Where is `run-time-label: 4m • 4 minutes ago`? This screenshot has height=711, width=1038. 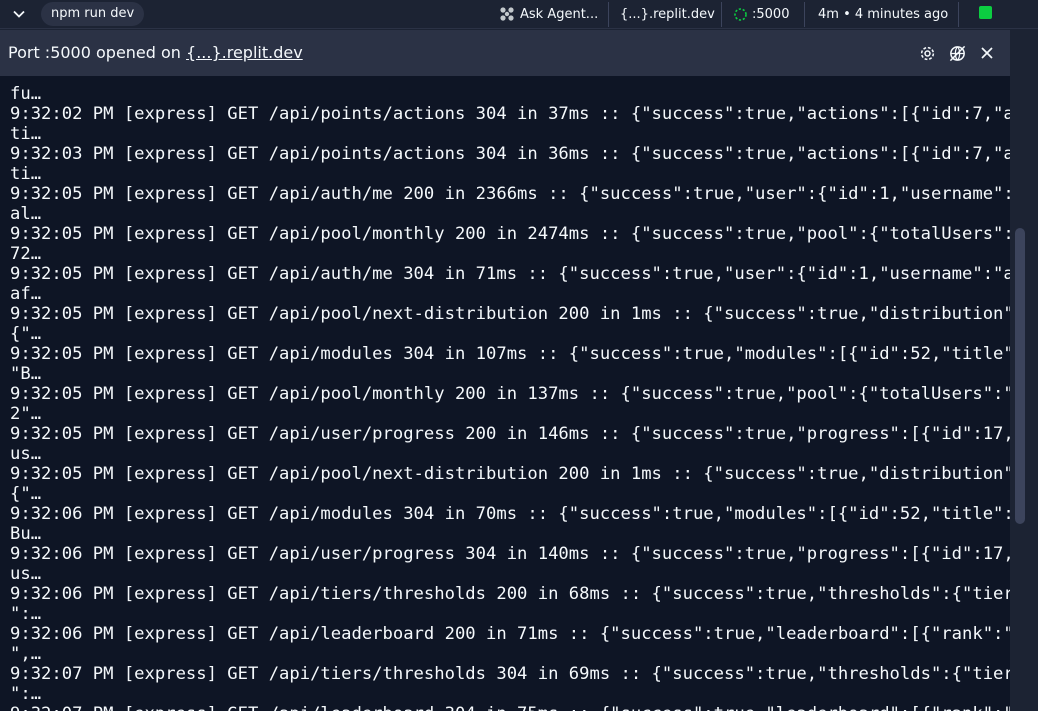 run-time-label: 4m • 4 minutes ago is located at coordinates (883, 14).